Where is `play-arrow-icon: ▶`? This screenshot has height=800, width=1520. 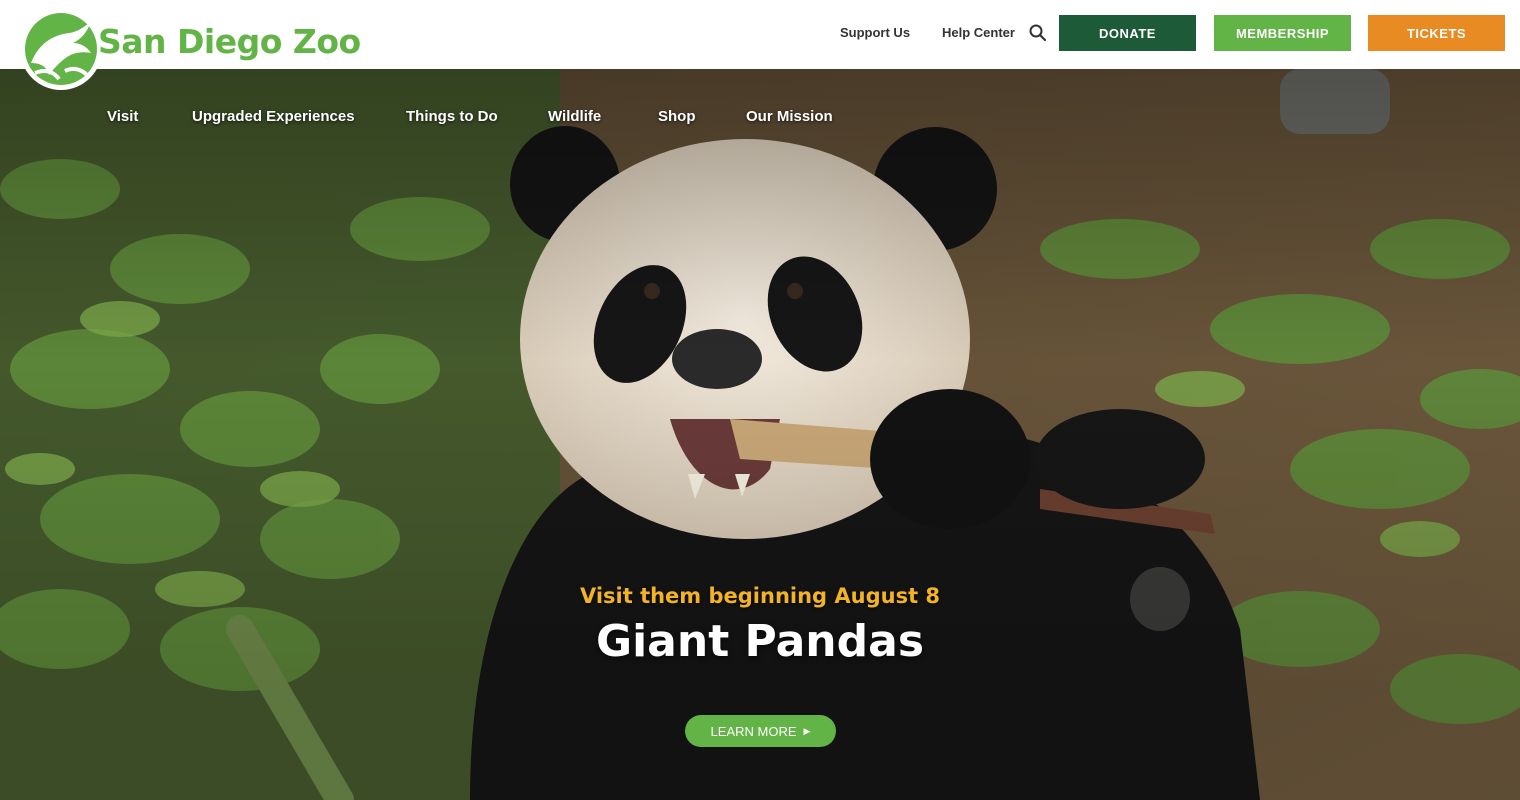 play-arrow-icon: ▶ is located at coordinates (807, 730).